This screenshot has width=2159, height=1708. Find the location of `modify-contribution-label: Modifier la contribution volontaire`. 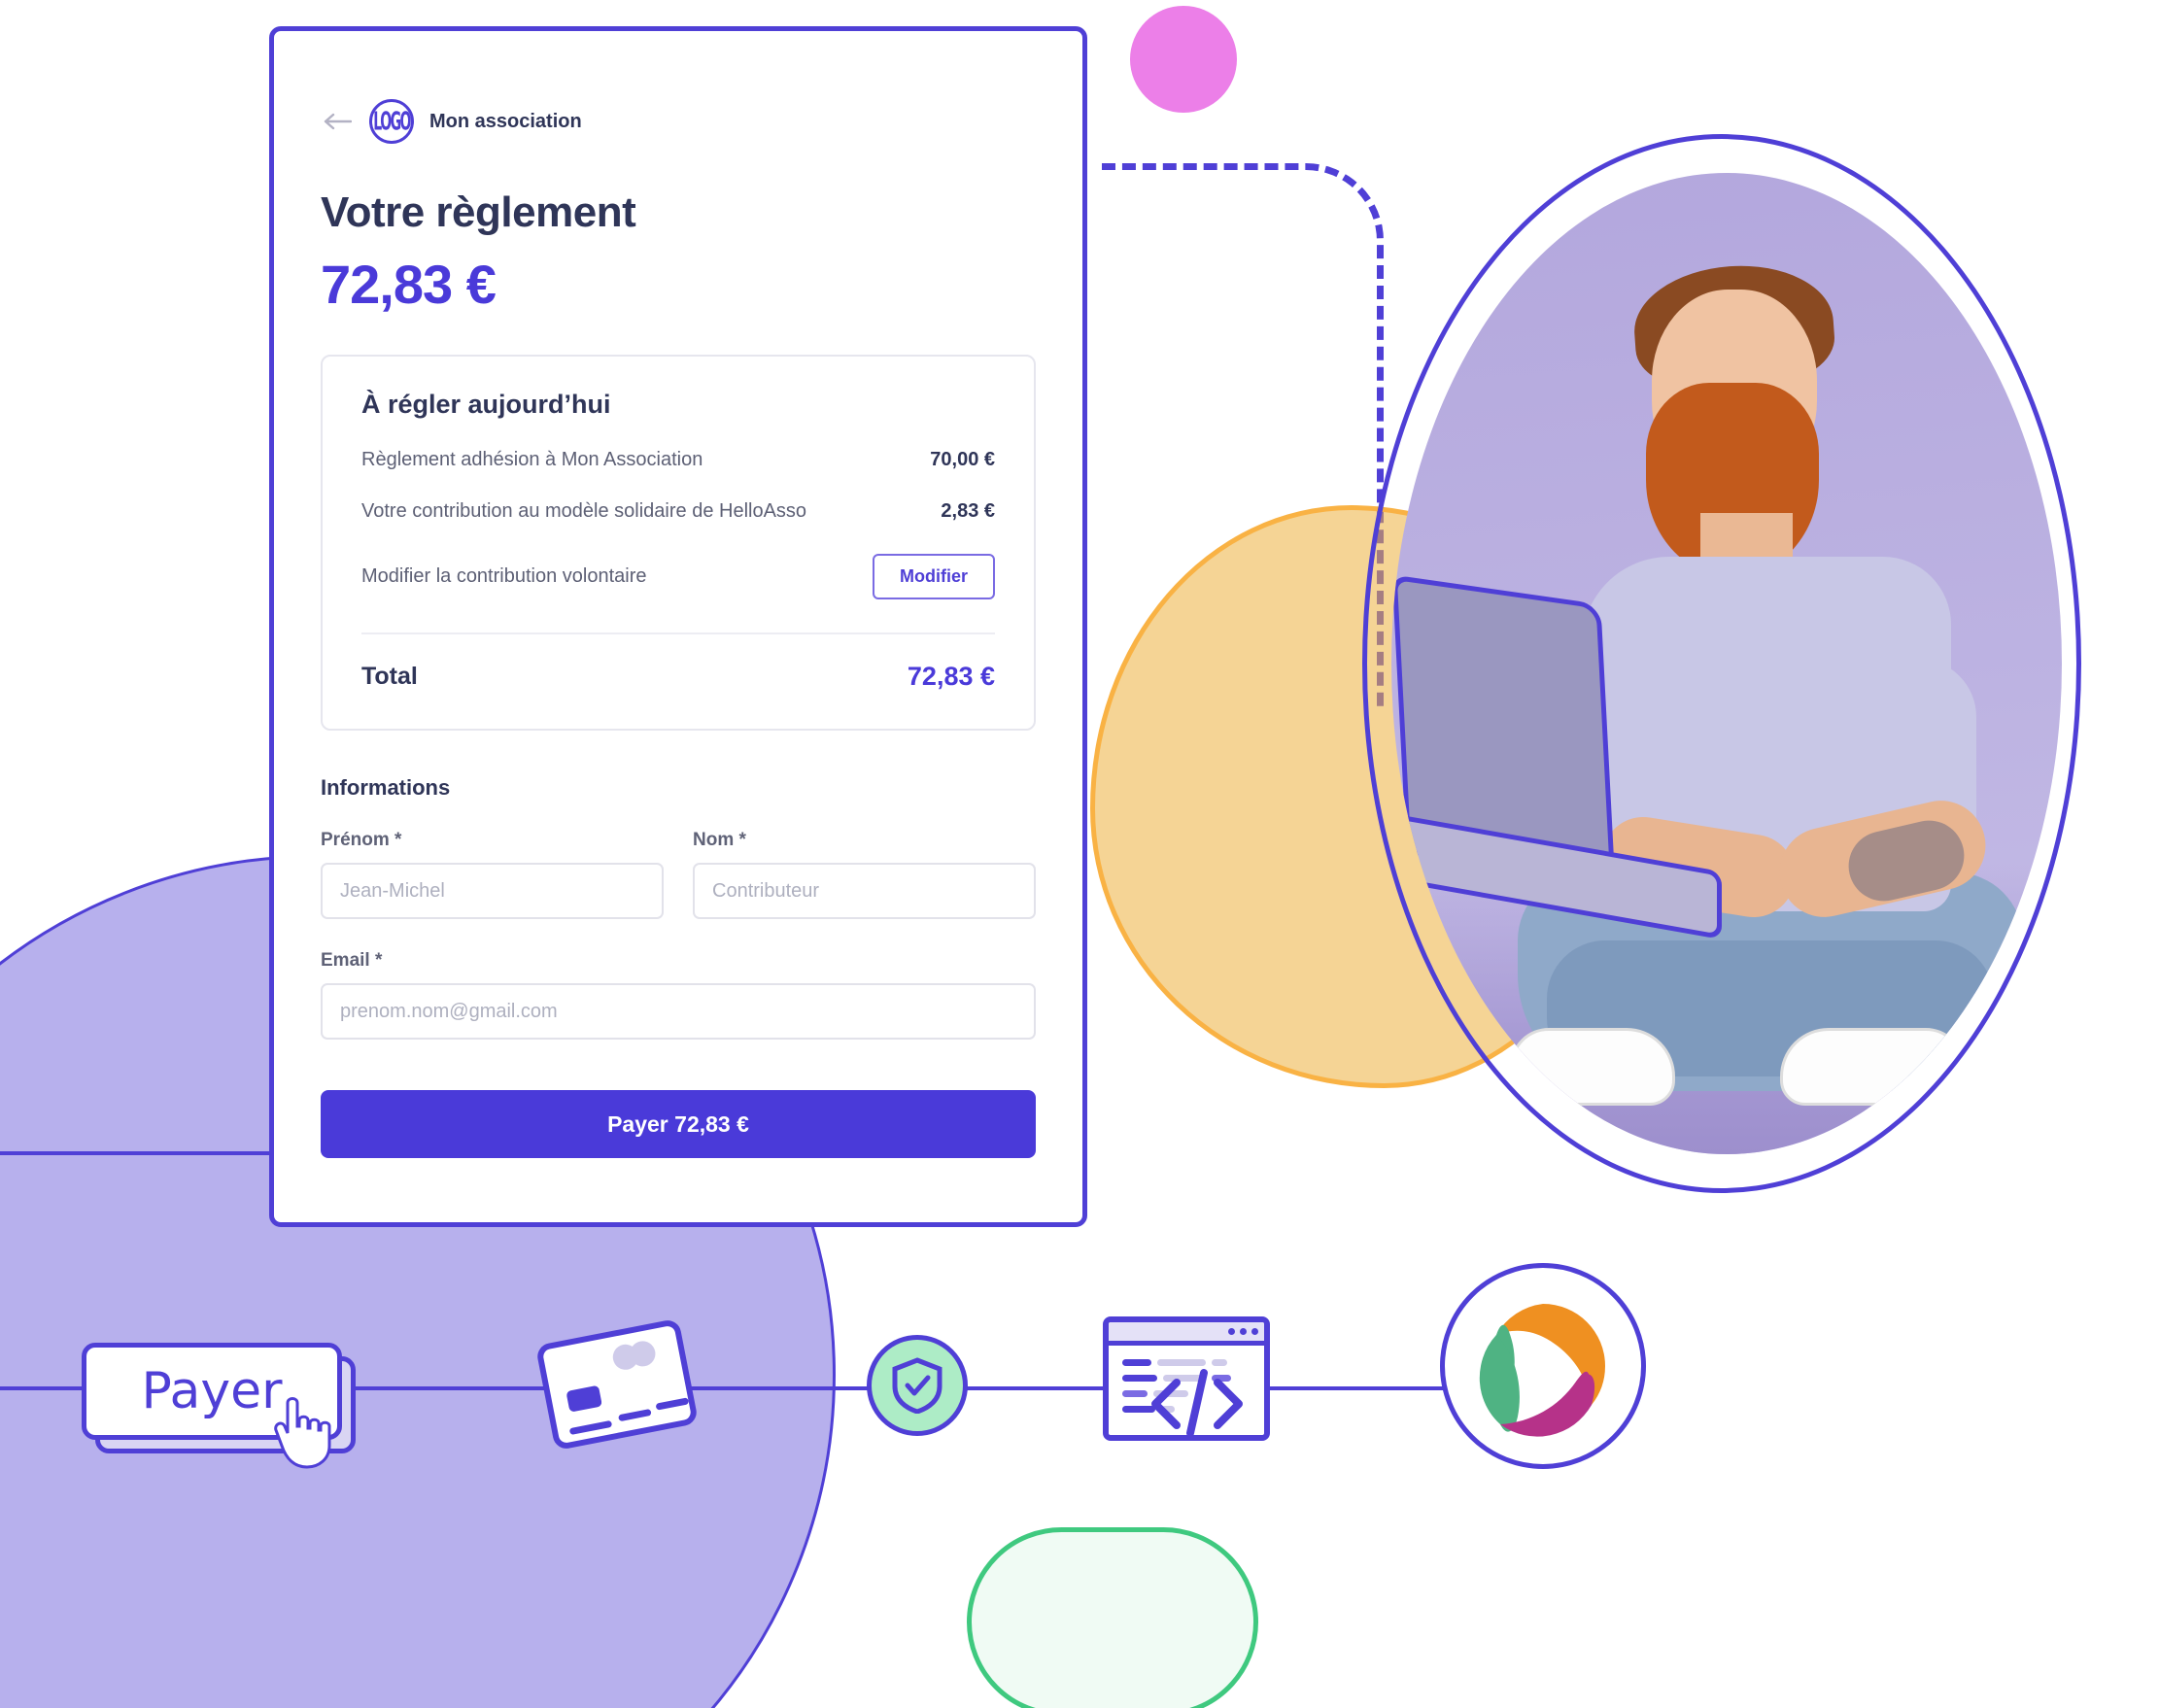

modify-contribution-label: Modifier la contribution volontaire is located at coordinates (504, 576).